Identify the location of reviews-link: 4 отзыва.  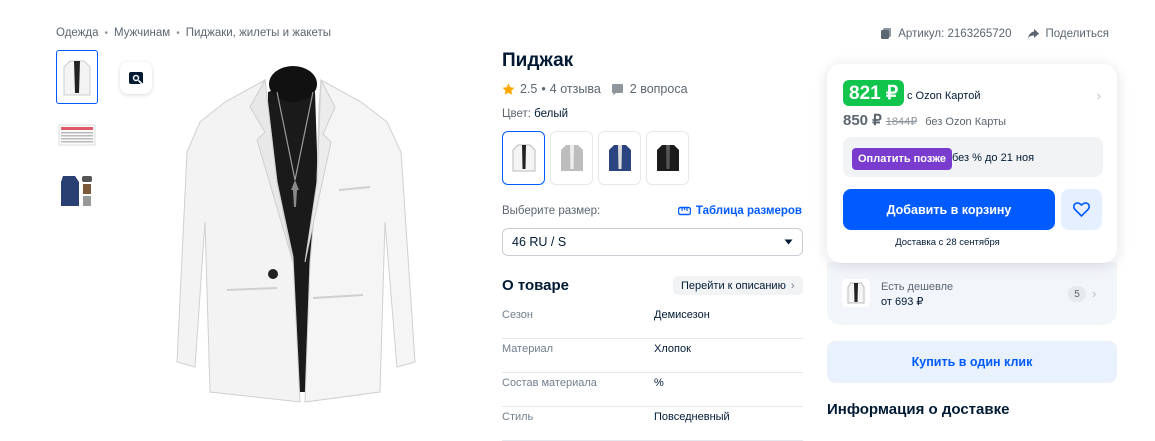
(575, 89).